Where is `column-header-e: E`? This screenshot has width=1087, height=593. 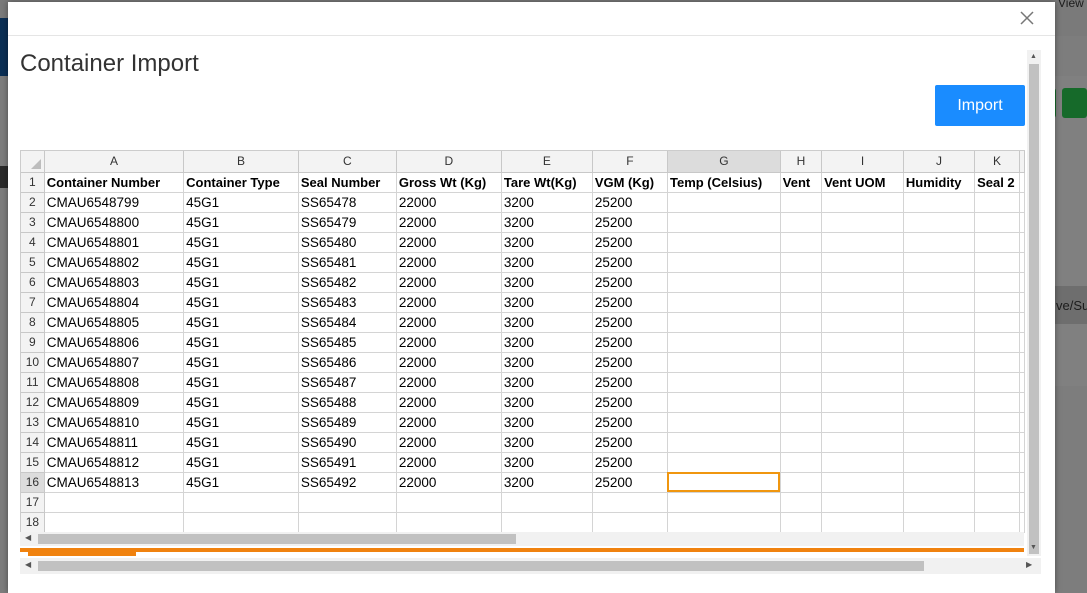 column-header-e: E is located at coordinates (547, 162).